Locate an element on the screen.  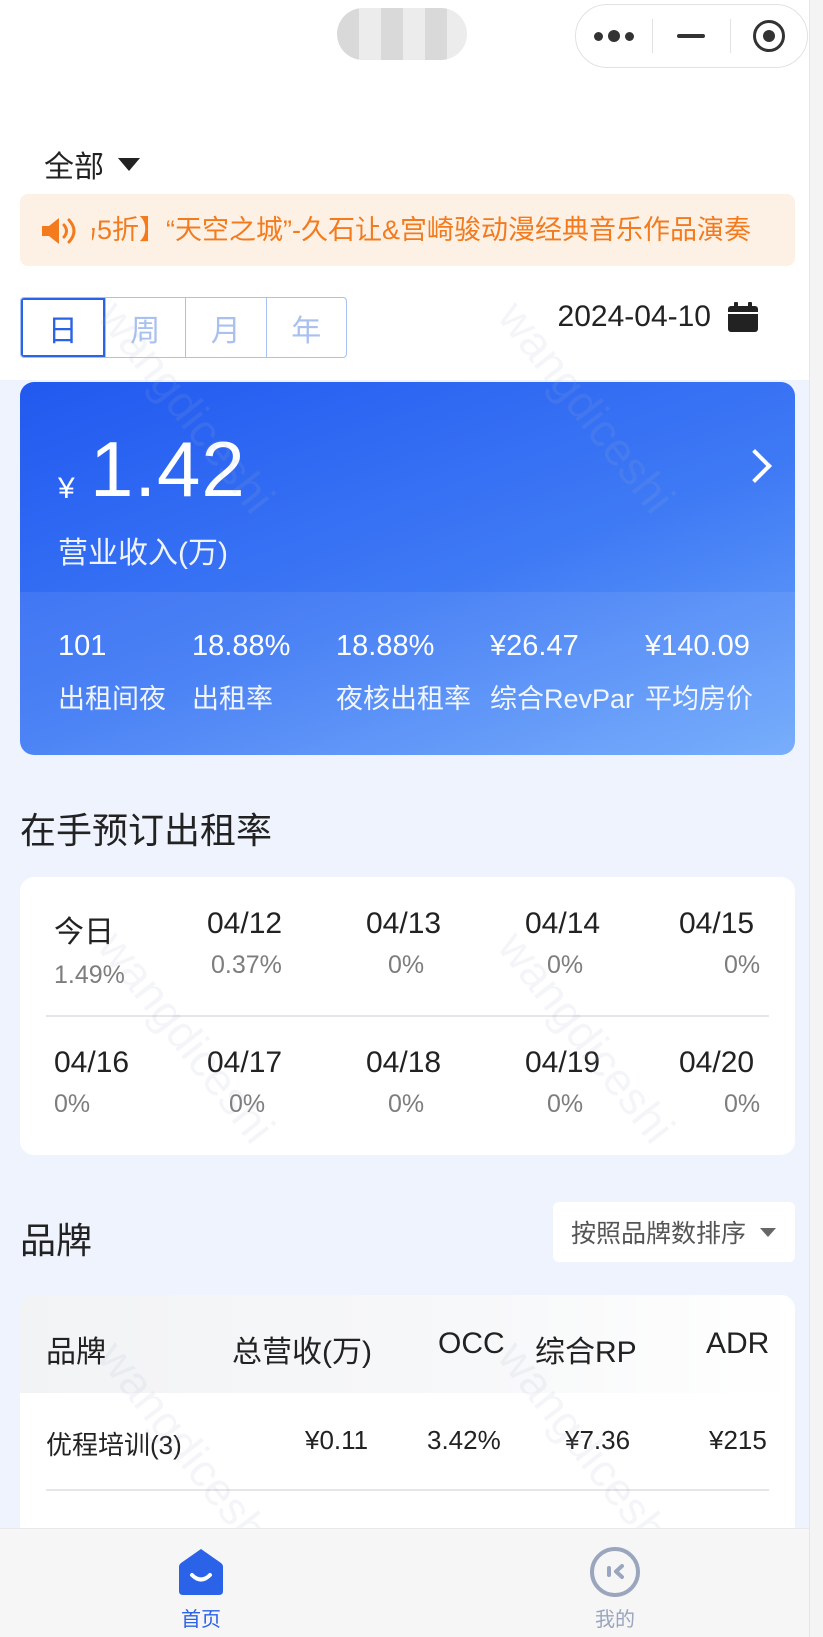
notice-bar: 马5折】“天空之城”-久石让&宫崎骏动漫经典音乐作品演奏 is located at coordinates (407, 230).